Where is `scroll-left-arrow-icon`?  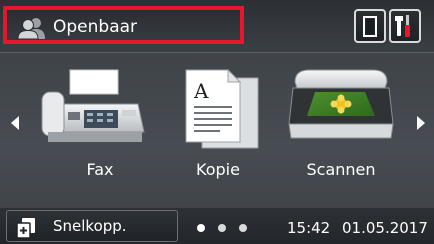
scroll-left-arrow-icon is located at coordinates (15, 123).